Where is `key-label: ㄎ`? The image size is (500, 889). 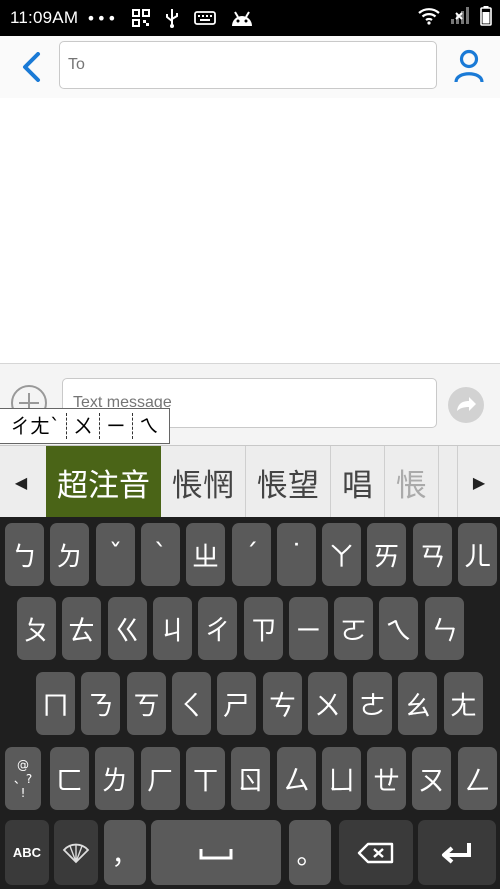 key-label: ㄎ is located at coordinates (146, 706).